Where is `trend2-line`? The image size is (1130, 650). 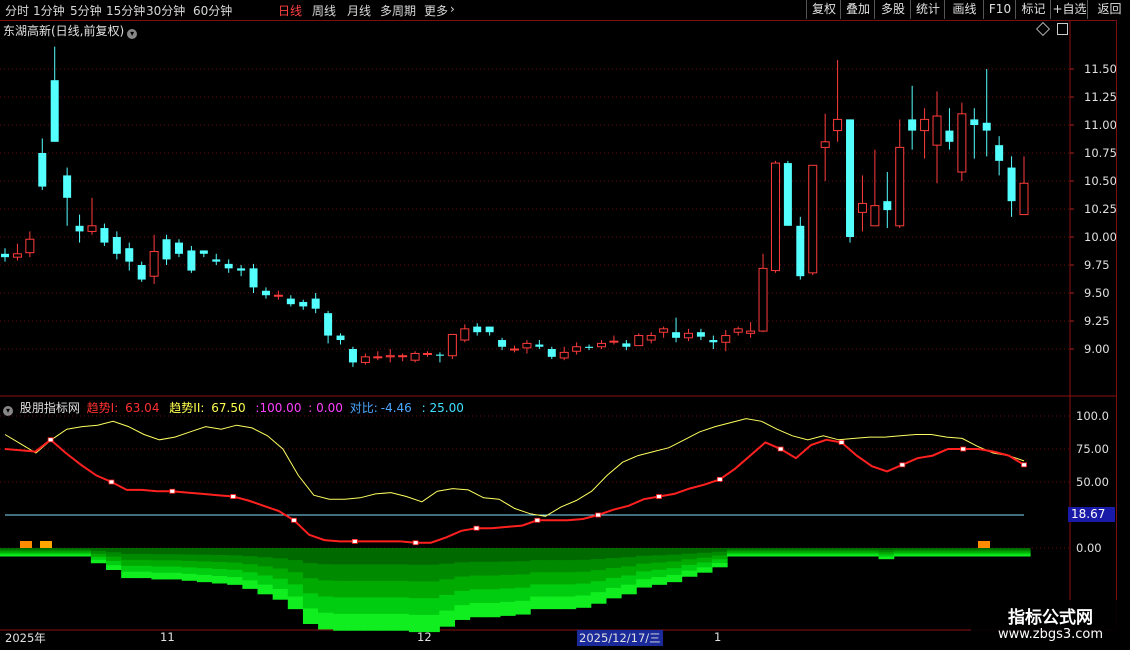 trend2-line is located at coordinates (514, 467).